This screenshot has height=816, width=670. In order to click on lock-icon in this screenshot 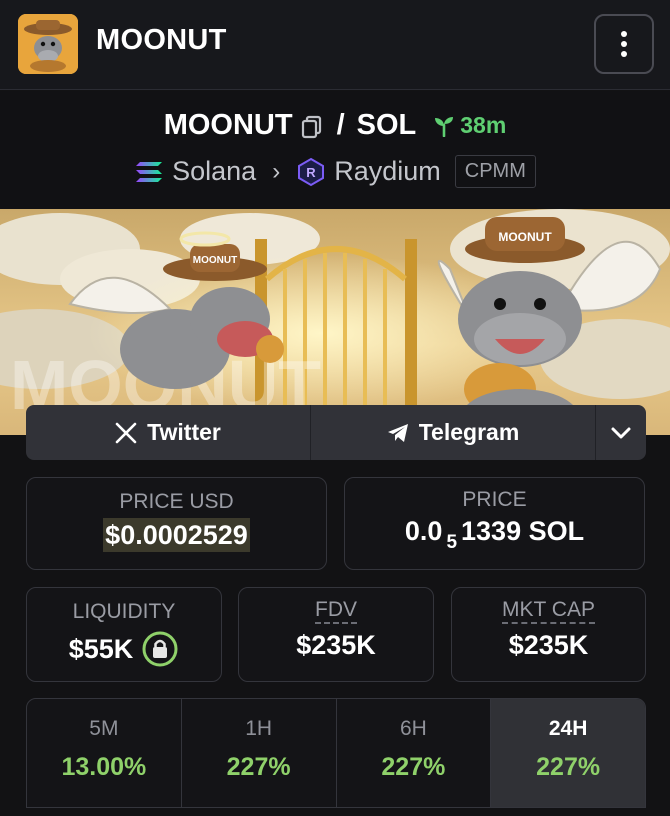, I will do `click(160, 649)`.